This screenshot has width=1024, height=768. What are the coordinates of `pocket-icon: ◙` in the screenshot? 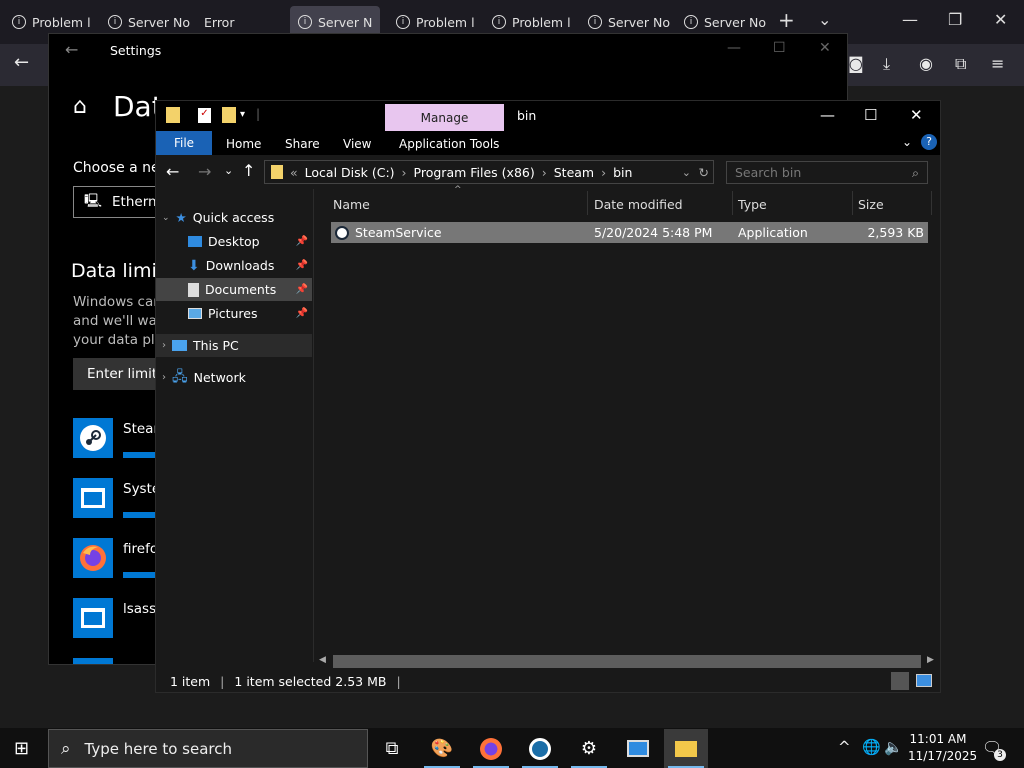 It's located at (856, 63).